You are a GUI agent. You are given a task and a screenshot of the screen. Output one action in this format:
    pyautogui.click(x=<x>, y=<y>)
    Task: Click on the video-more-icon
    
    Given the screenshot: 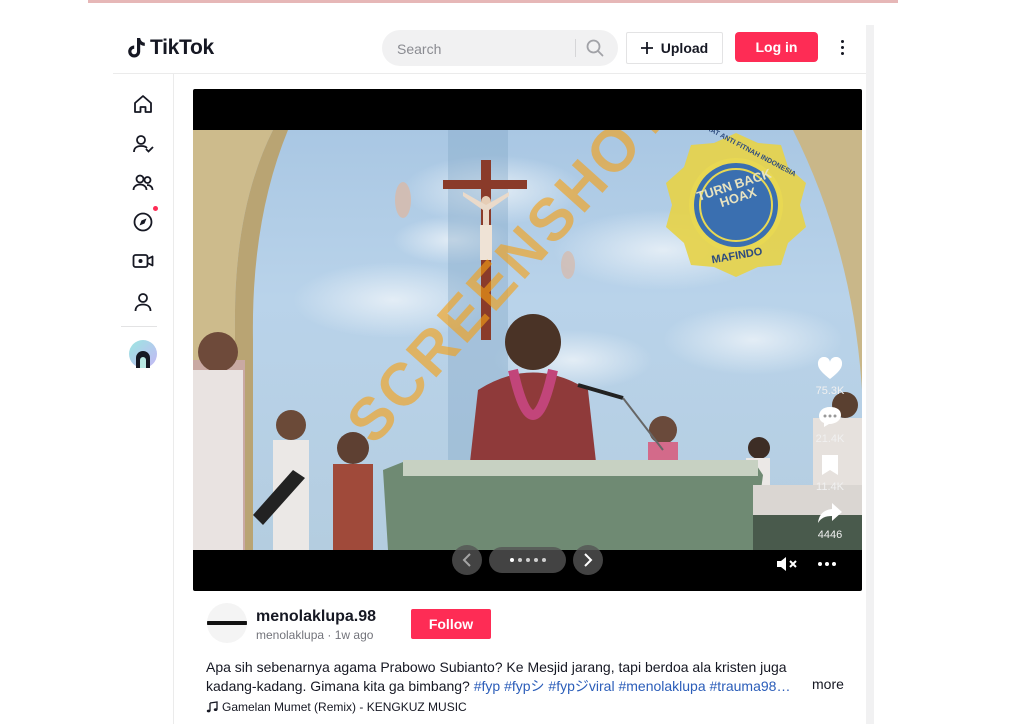 What is the action you would take?
    pyautogui.click(x=827, y=564)
    